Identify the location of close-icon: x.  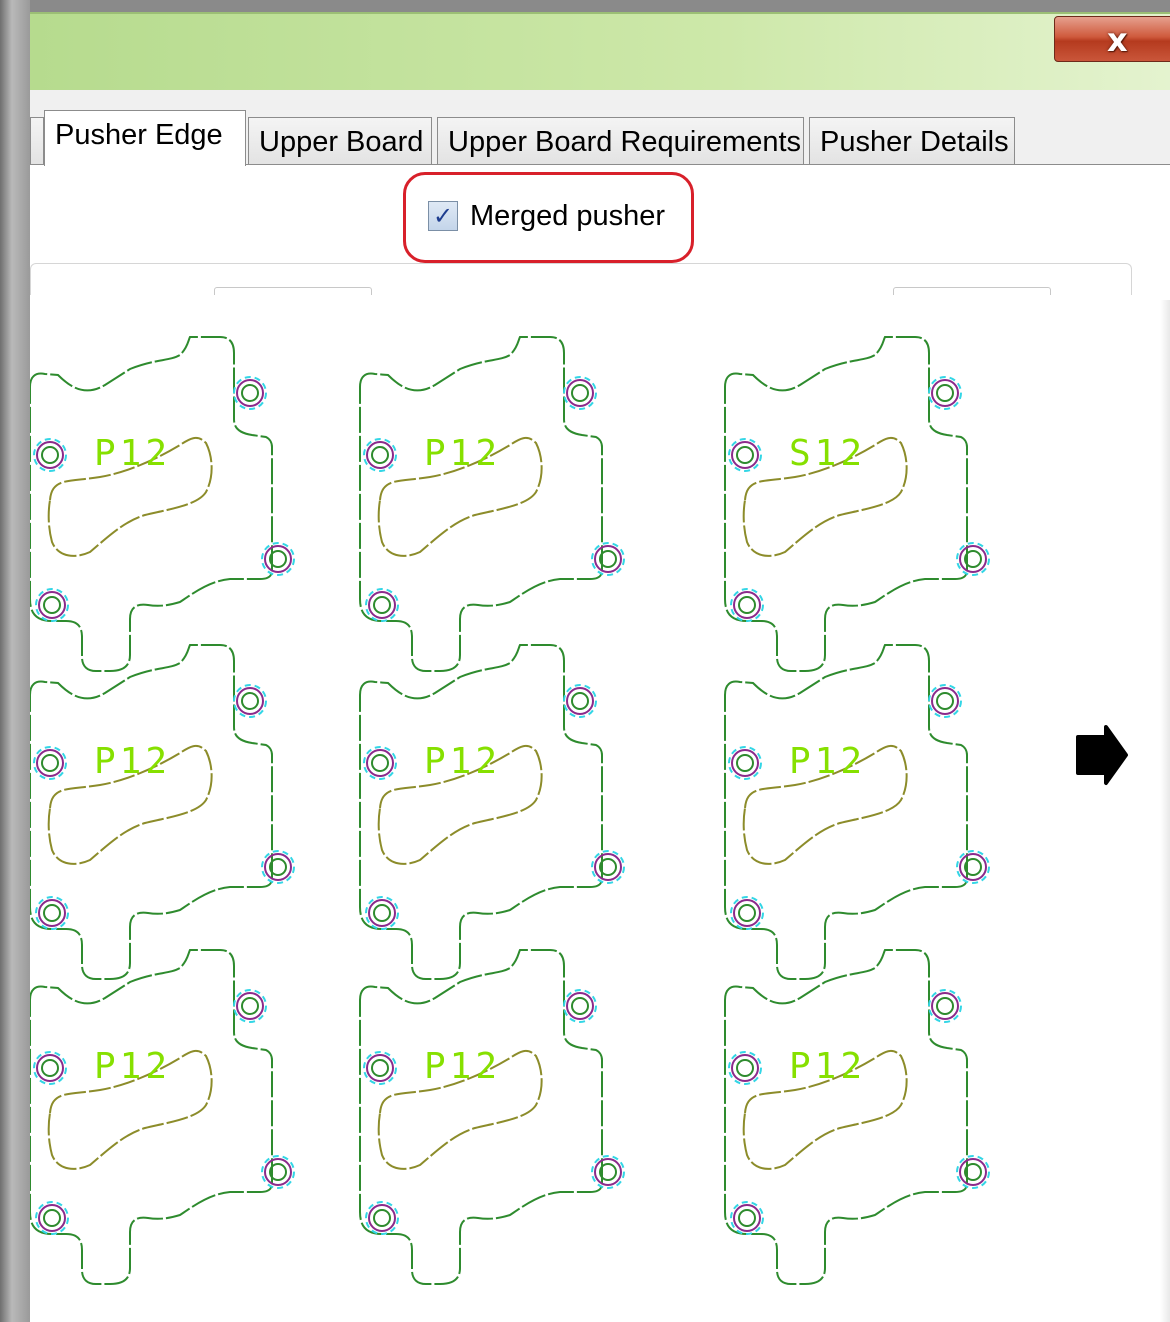
(1117, 40).